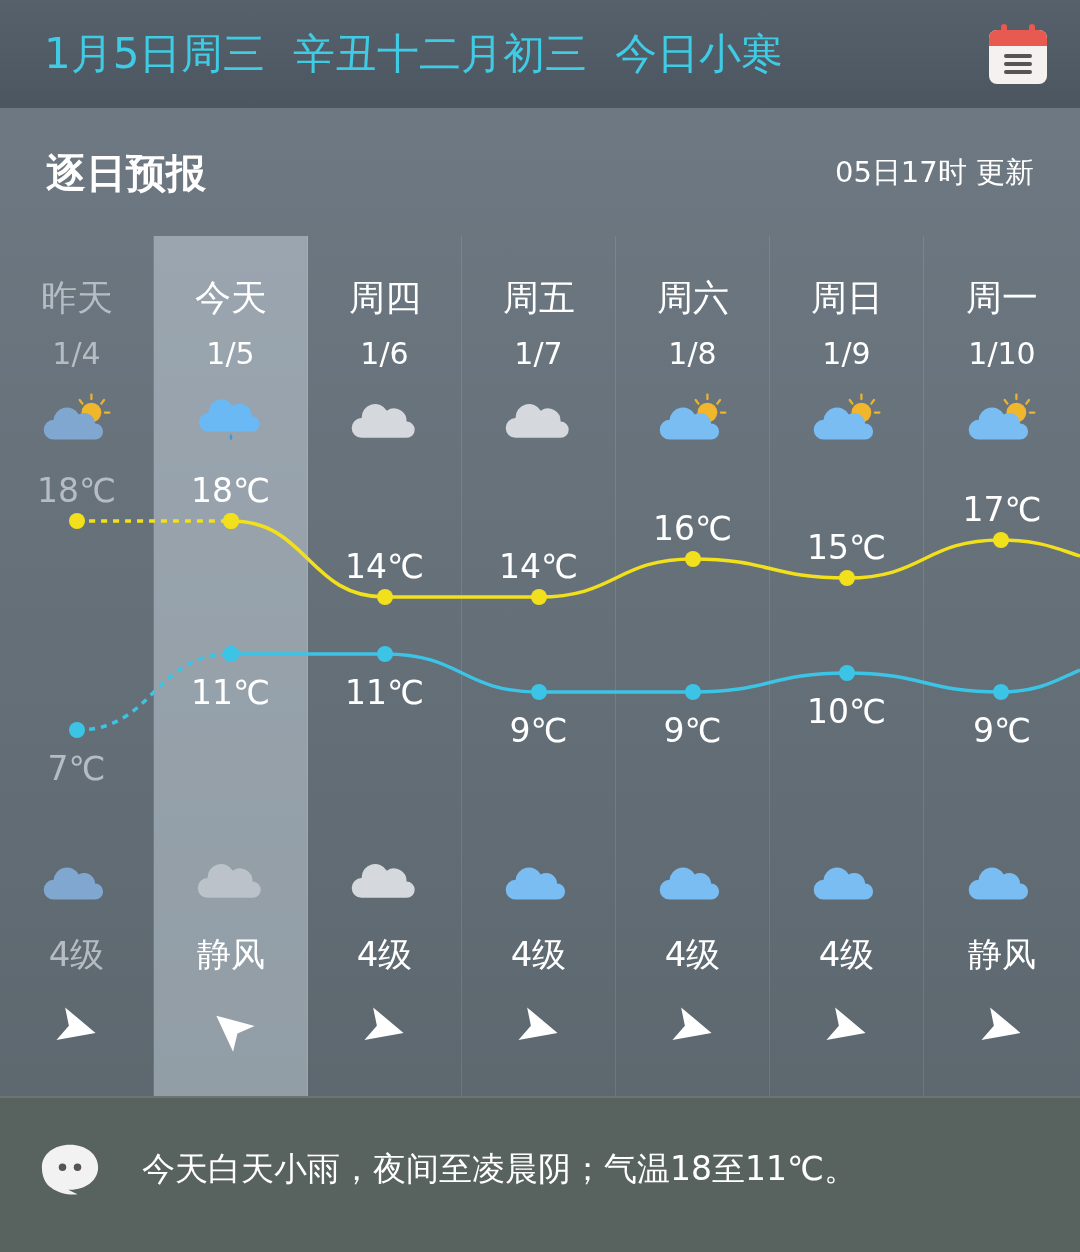 This screenshot has height=1252, width=1080. Describe the element at coordinates (126, 173) in the screenshot. I see `section-title: 逐日预报` at that location.